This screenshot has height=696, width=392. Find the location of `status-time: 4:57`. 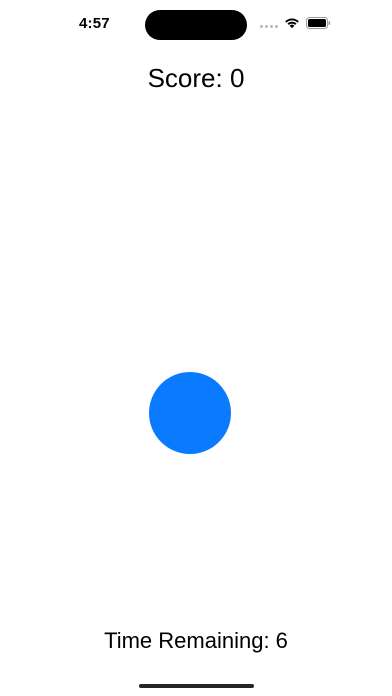

status-time: 4:57 is located at coordinates (94, 23).